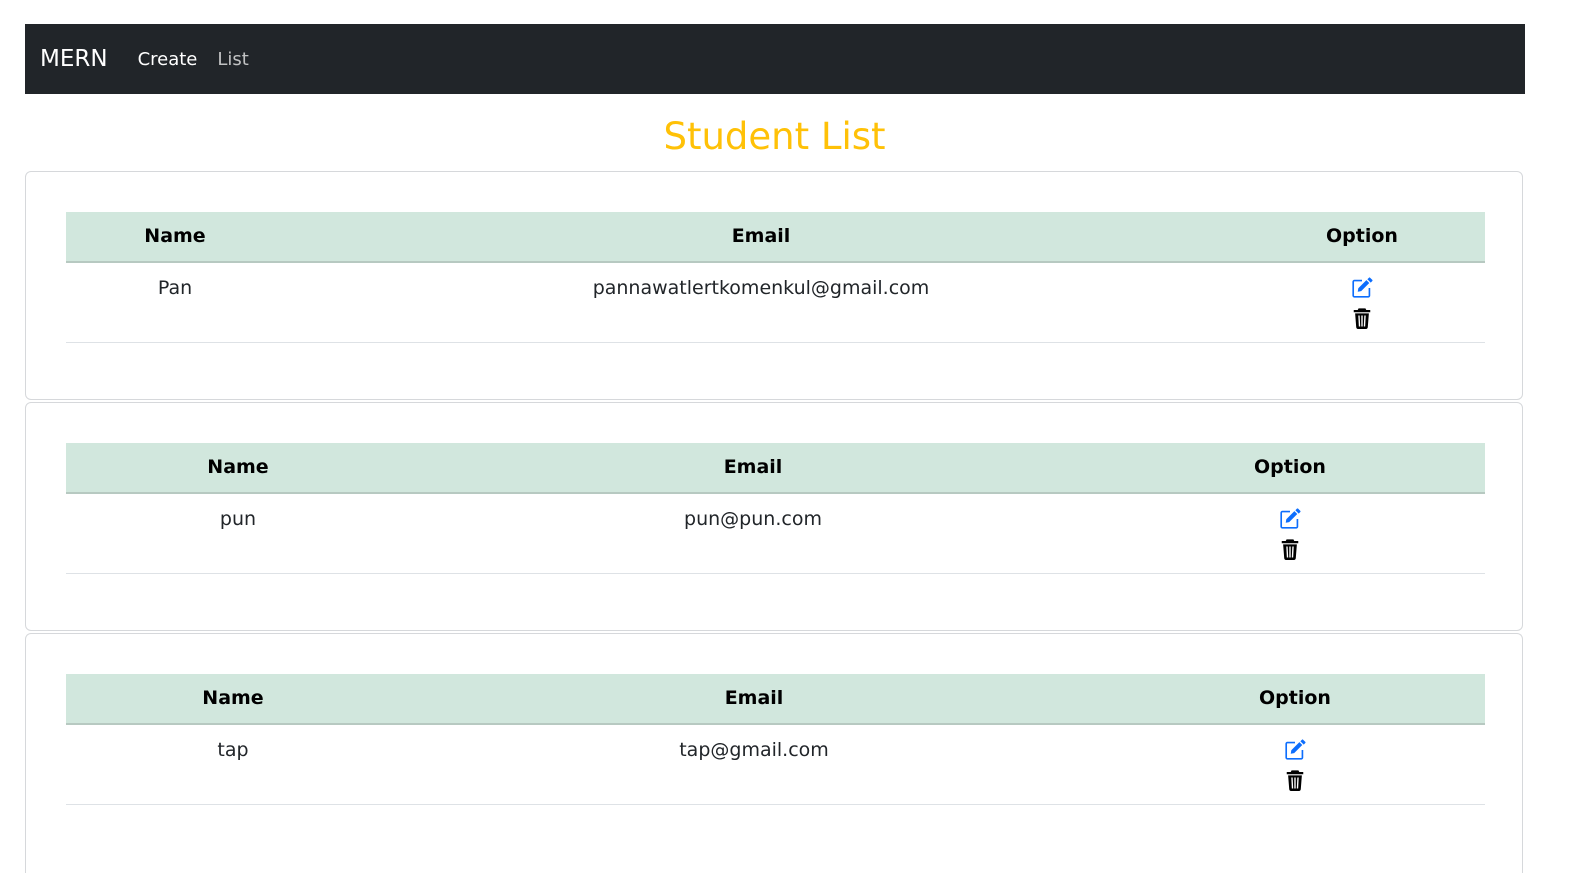 The height and width of the screenshot is (873, 1589). I want to click on table-row: Pan pannawatlertkomenkul@gmail.com, so click(775, 303).